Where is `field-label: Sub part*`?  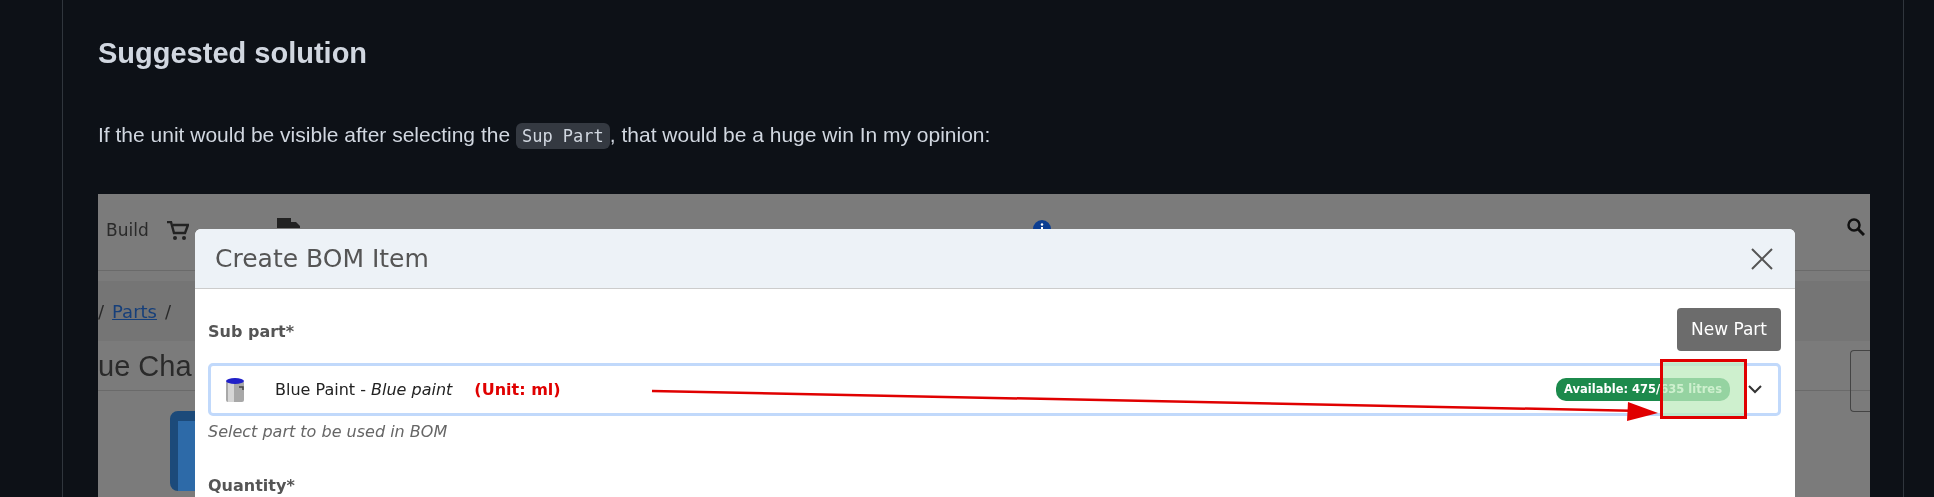
field-label: Sub part* is located at coordinates (251, 332).